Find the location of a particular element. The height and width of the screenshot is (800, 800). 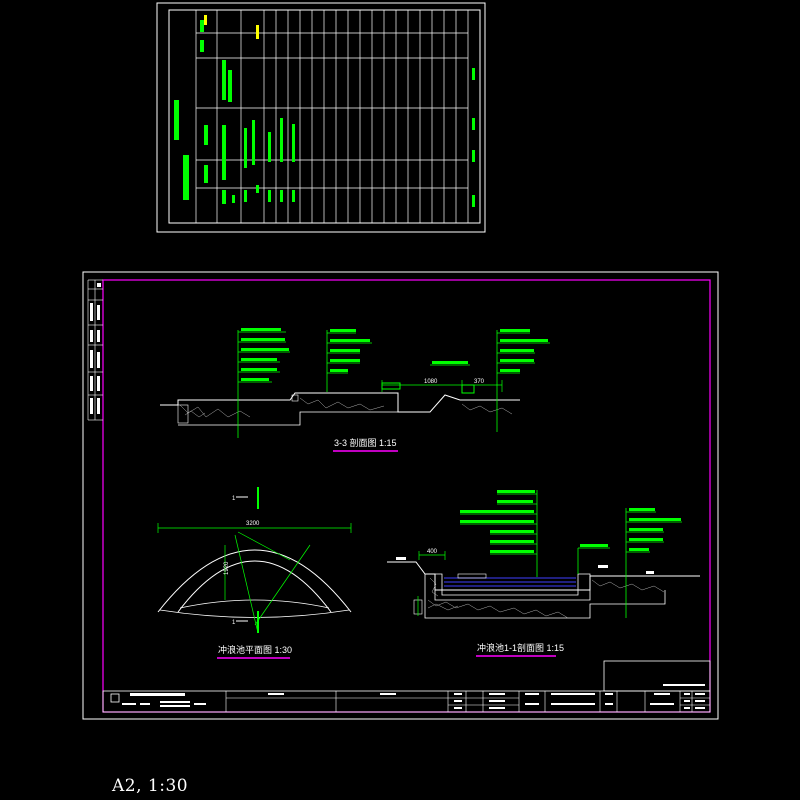

dim-400: 400 is located at coordinates (432, 552).